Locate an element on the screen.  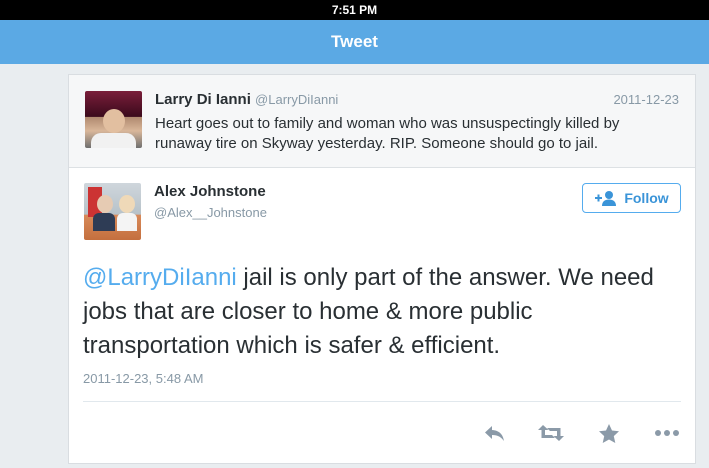
follow-label: Follow is located at coordinates (646, 198).